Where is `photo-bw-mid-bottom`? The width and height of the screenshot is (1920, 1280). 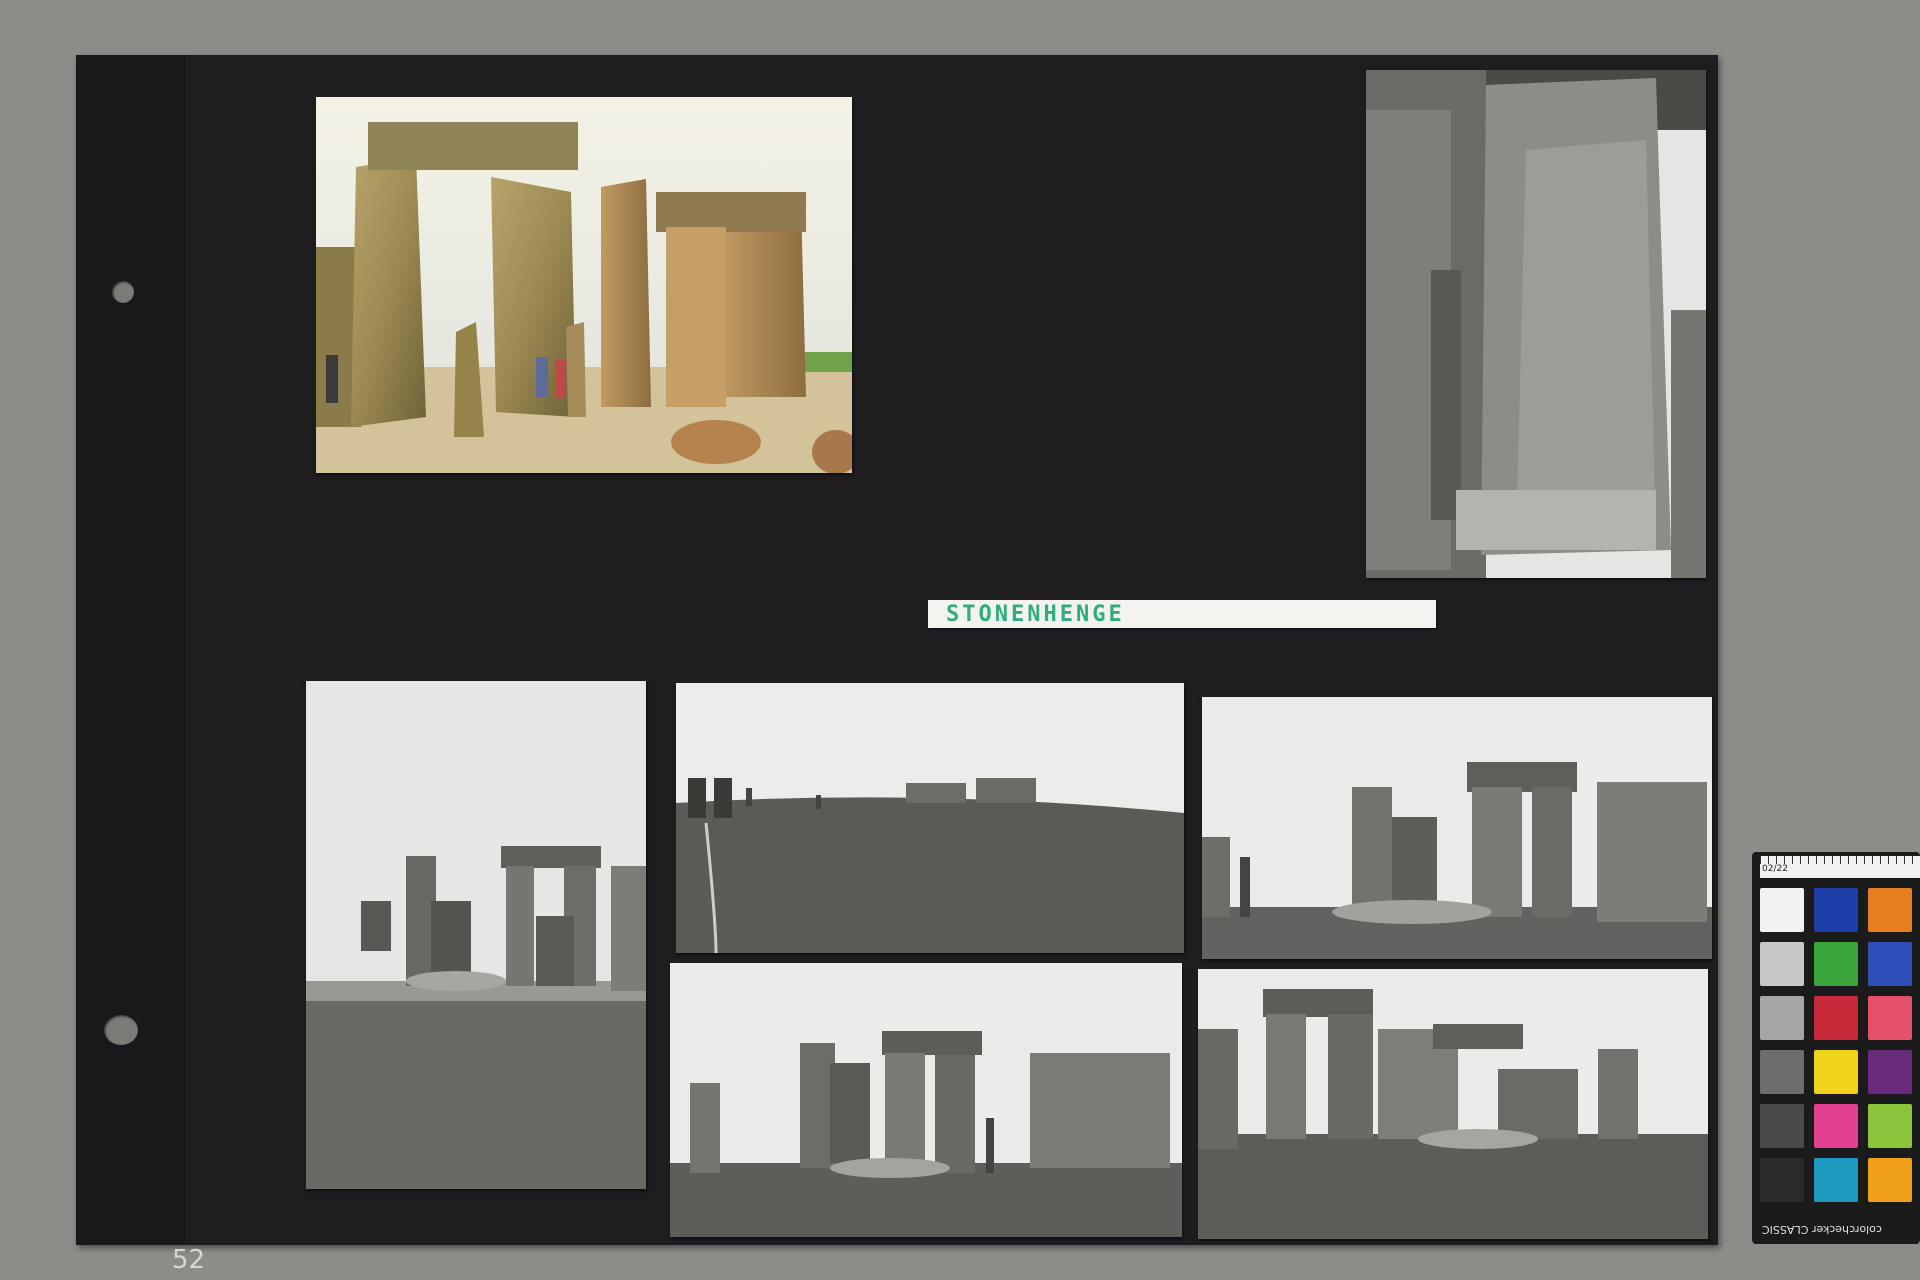
photo-bw-mid-bottom is located at coordinates (926, 1100).